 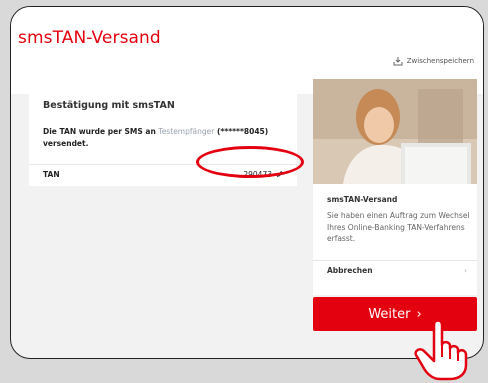 I want to click on woman-laptop-photo, so click(x=395, y=131).